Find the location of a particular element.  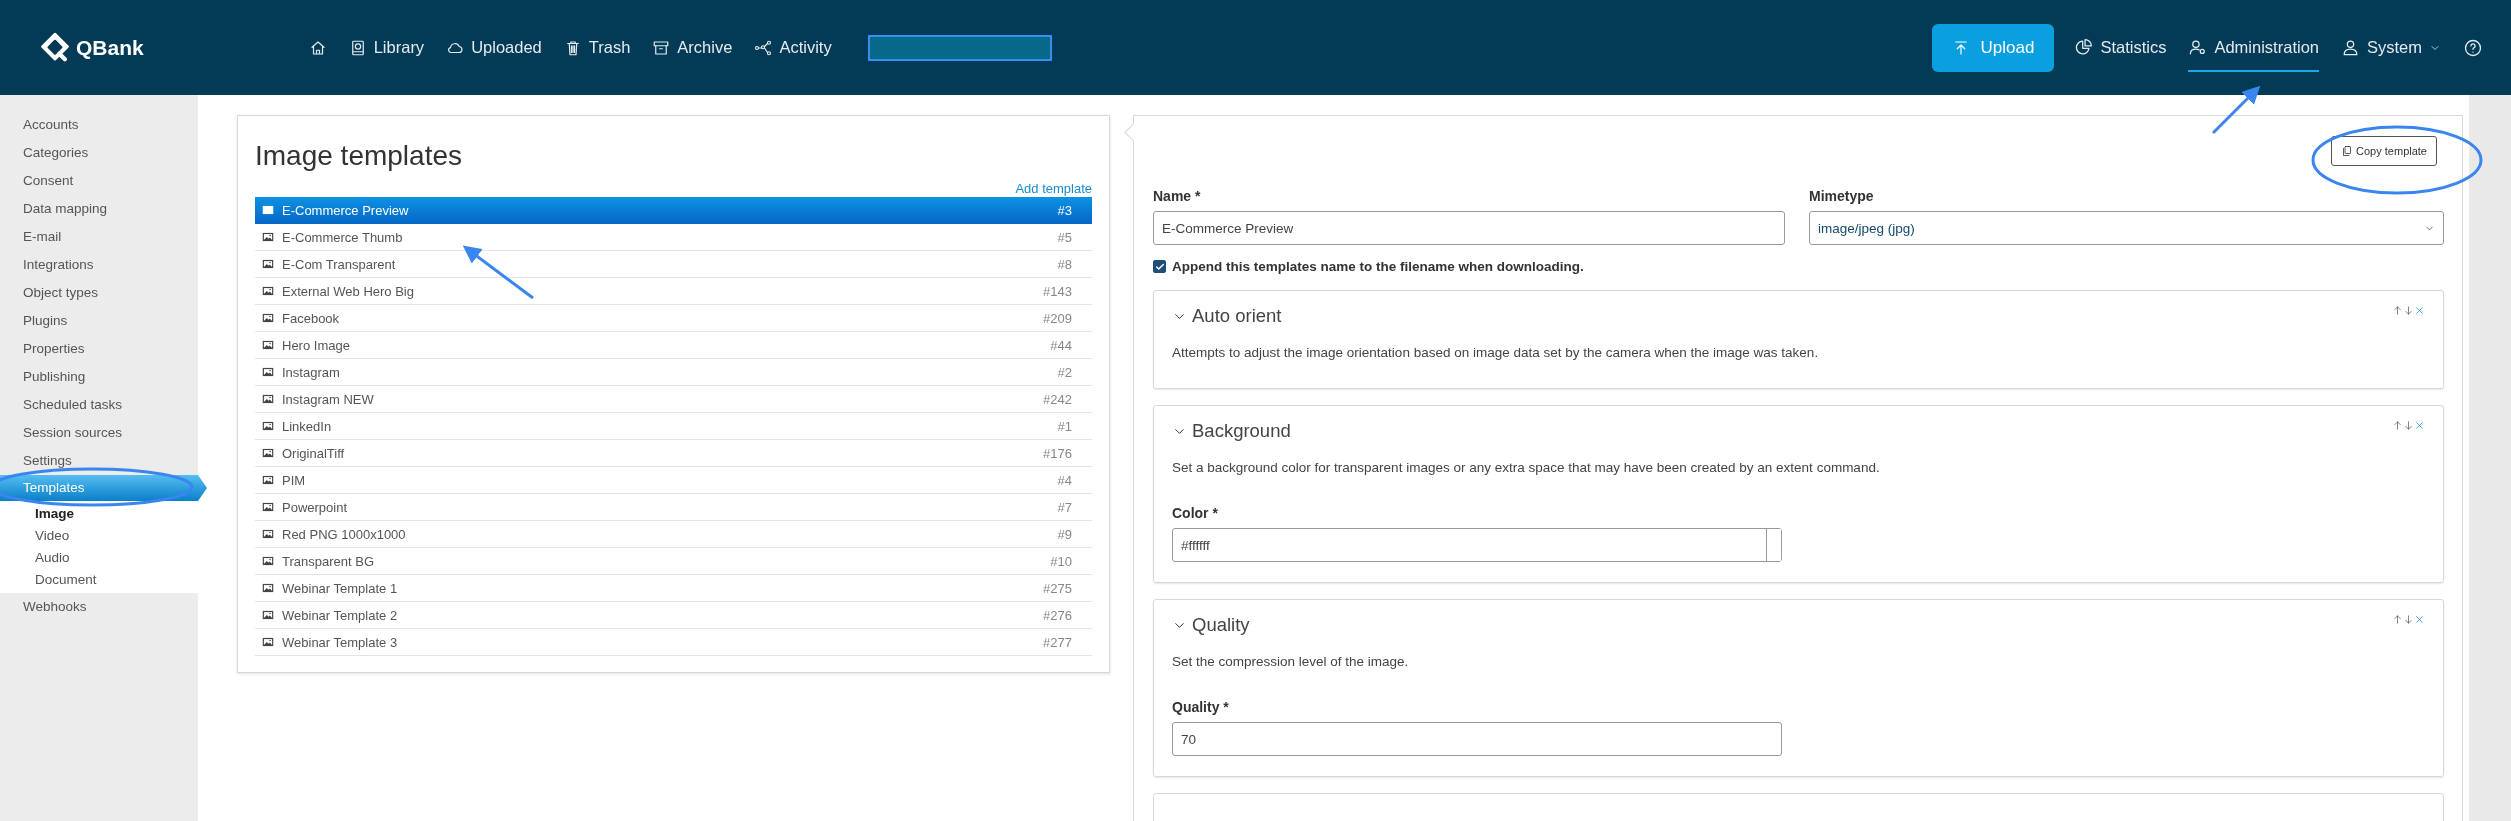

nav-link: Library is located at coordinates (386, 47).